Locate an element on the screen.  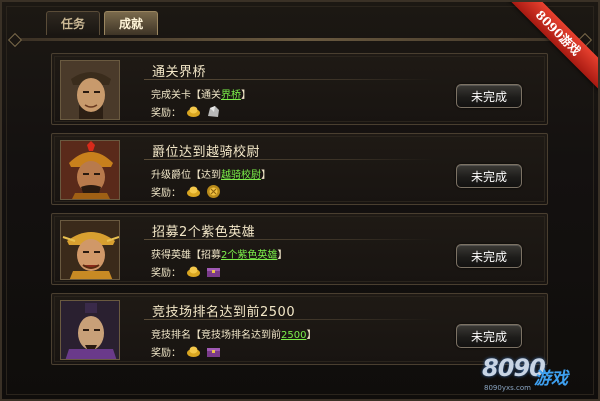
achievement-condition: 竞技排名【竞技场排名达到前2500】 is located at coordinates (233, 333).